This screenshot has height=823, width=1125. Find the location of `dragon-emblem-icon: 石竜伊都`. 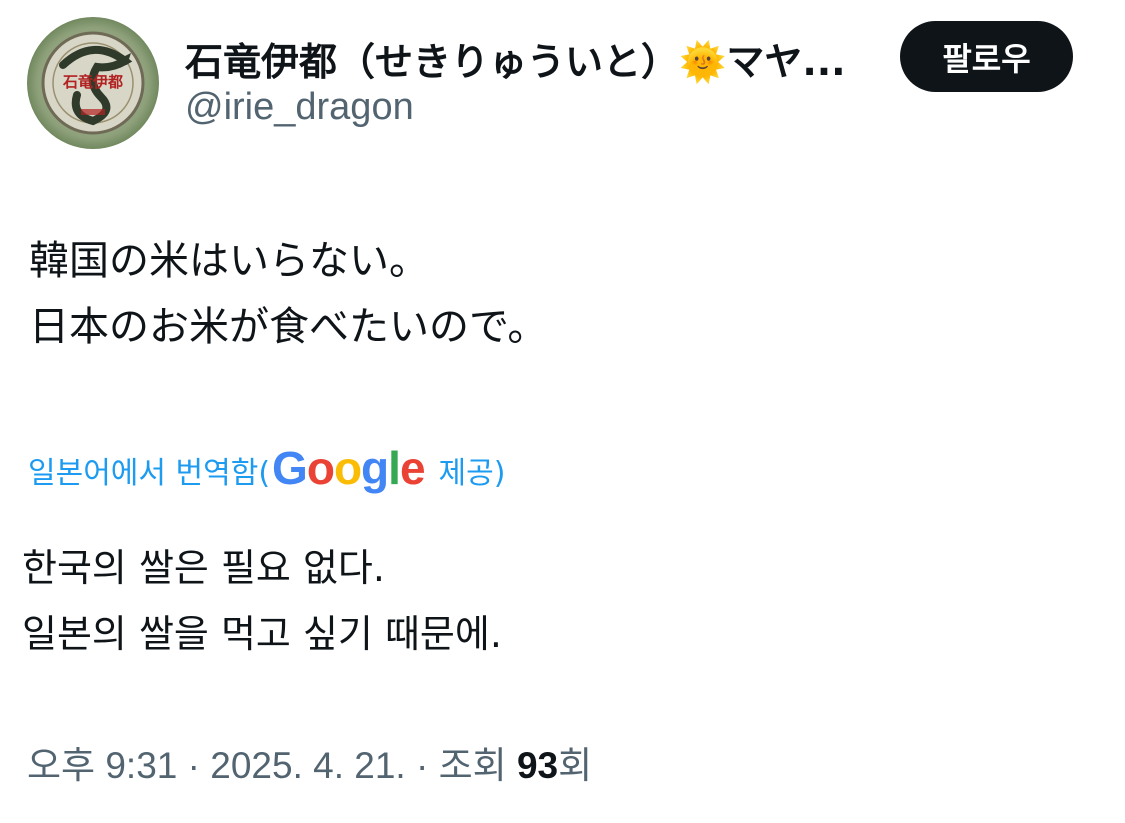

dragon-emblem-icon: 石竜伊都 is located at coordinates (93, 83).